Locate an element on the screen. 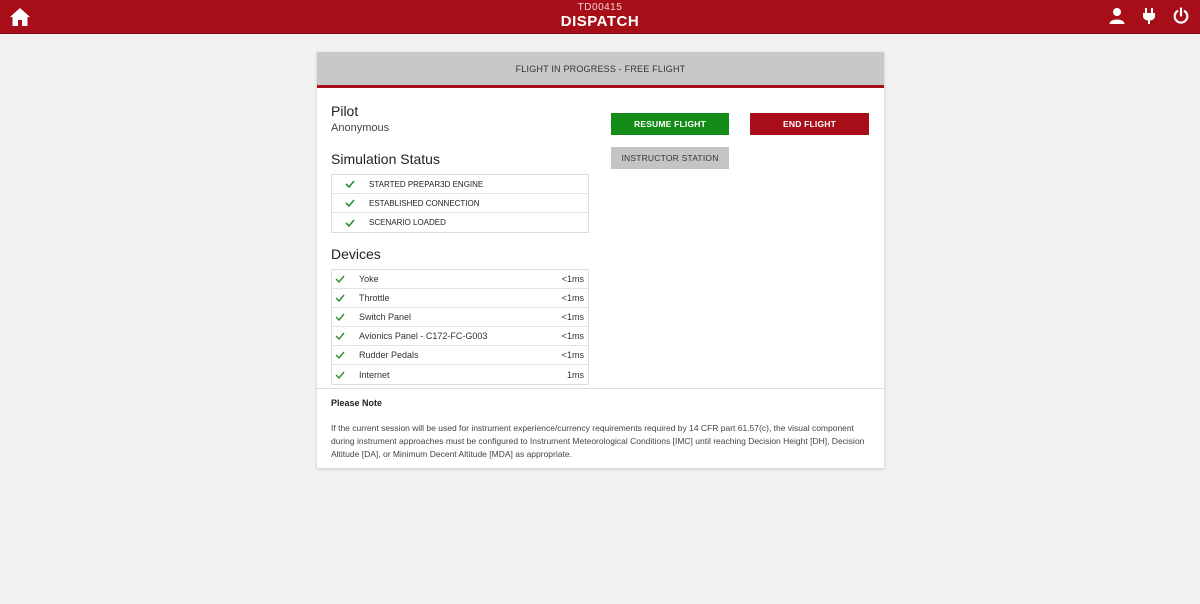 Image resolution: width=1200 pixels, height=604 pixels. flight-status-header: FLIGHT IN PROGRESS - FREE FLIGHT is located at coordinates (600, 70).